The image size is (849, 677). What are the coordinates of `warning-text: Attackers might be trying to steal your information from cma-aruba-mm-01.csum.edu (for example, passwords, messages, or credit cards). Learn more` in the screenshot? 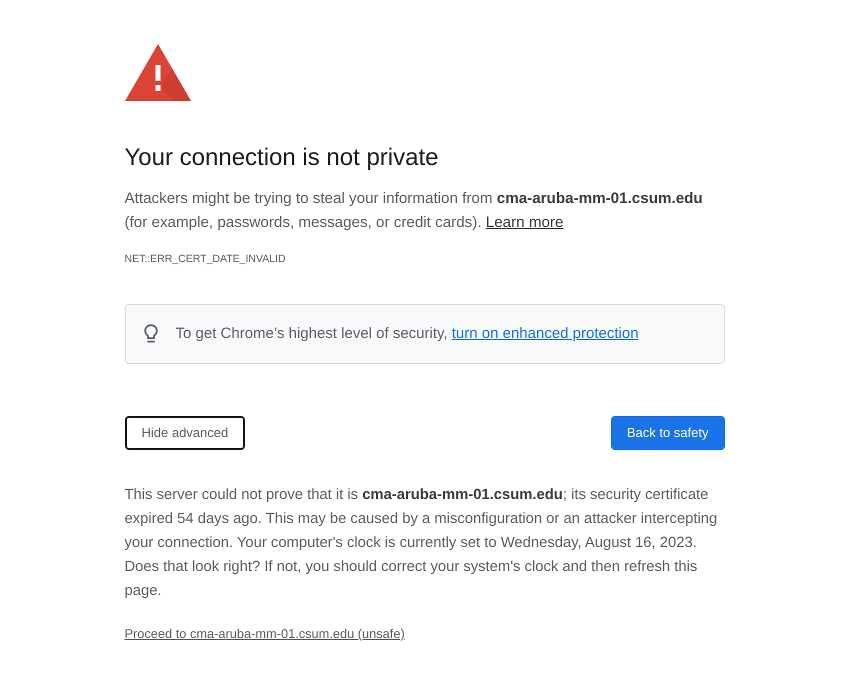 It's located at (414, 211).